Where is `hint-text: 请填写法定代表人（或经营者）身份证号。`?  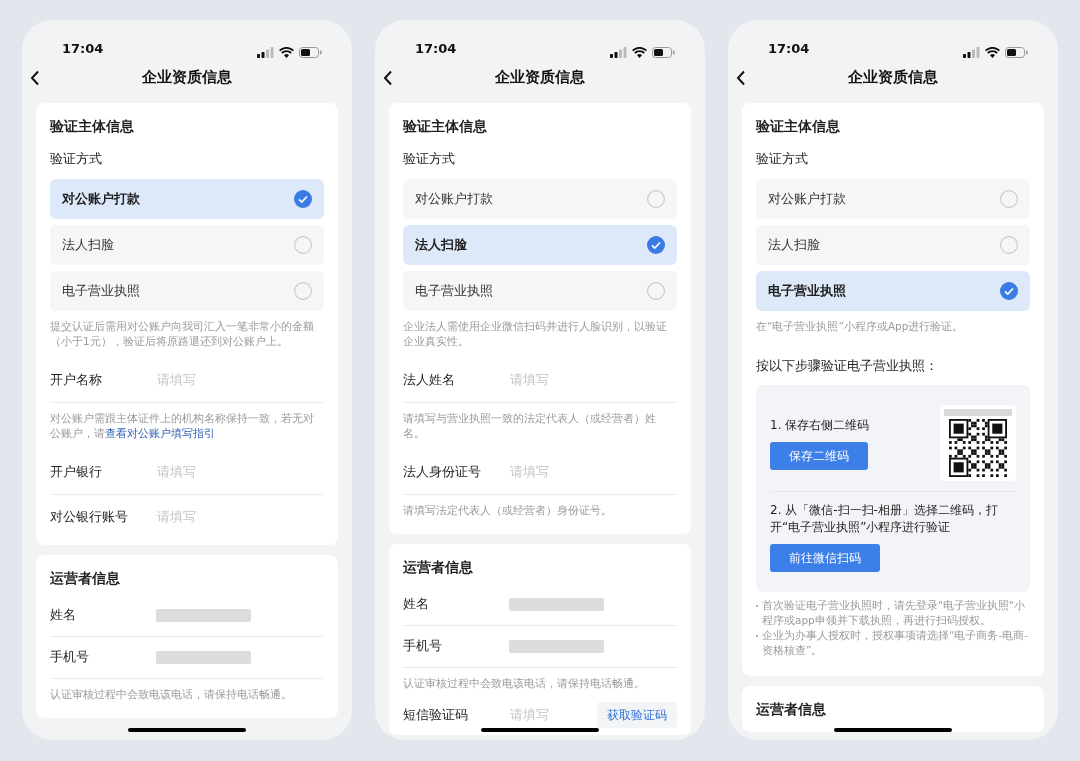 hint-text: 请填写法定代表人（或经营者）身份证号。 is located at coordinates (508, 510).